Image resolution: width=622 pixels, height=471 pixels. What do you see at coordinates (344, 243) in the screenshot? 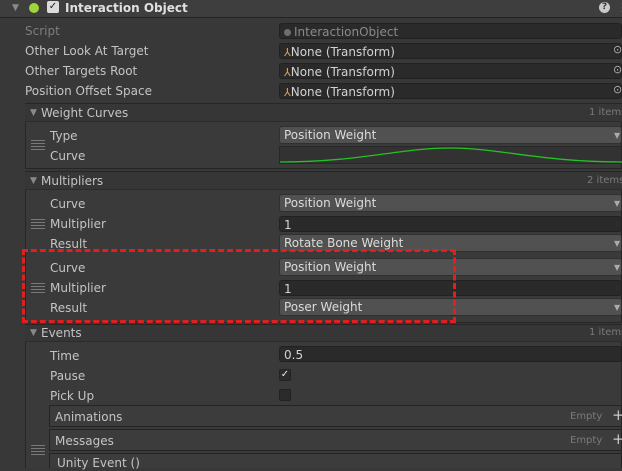
I see `multiplier-result-value: Rotate Bone Weight` at bounding box center [344, 243].